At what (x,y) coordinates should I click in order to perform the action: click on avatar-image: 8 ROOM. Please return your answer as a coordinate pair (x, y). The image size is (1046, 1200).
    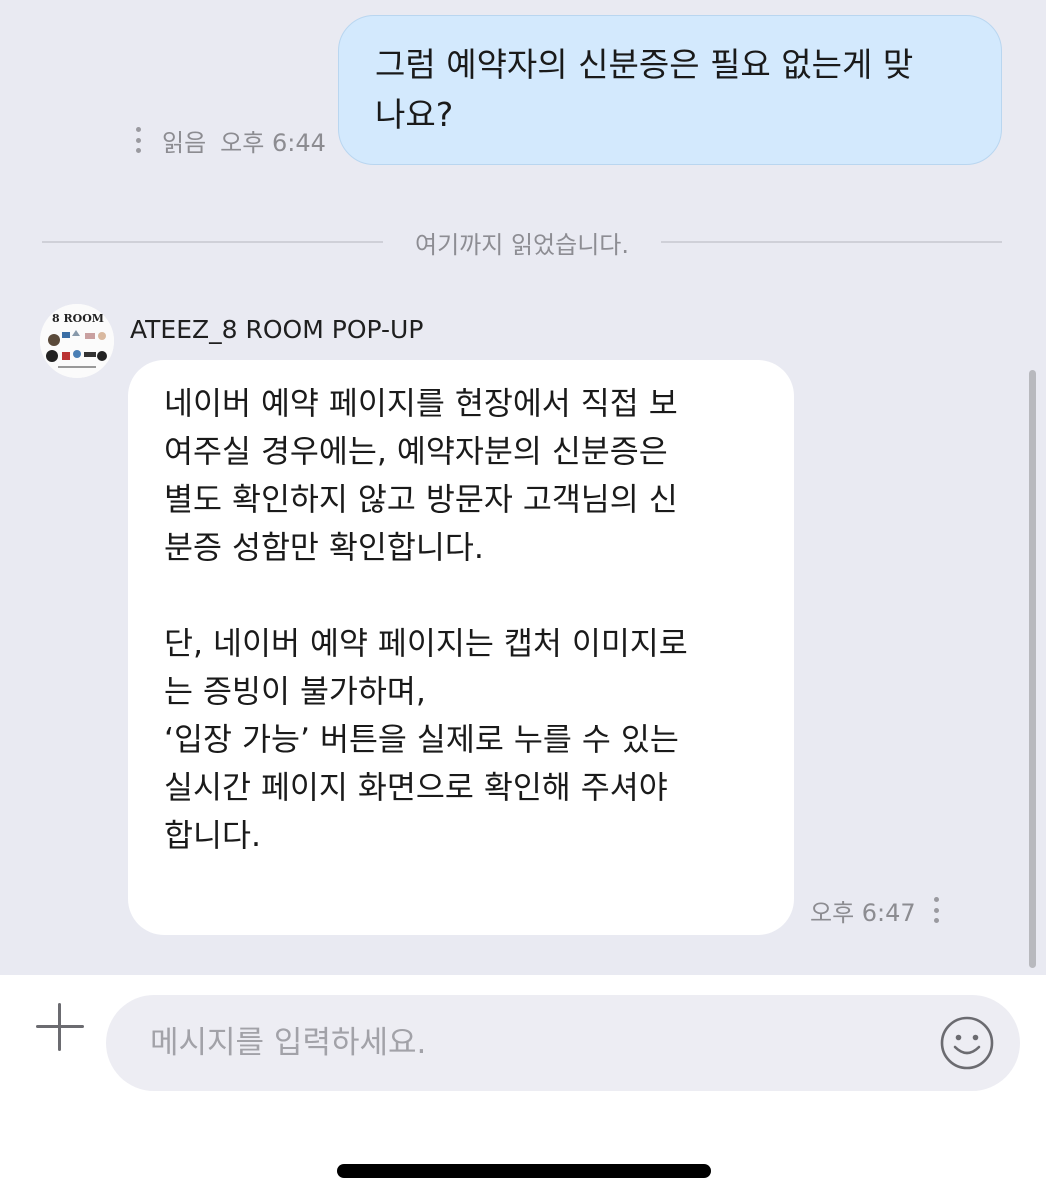
    Looking at the image, I should click on (77, 341).